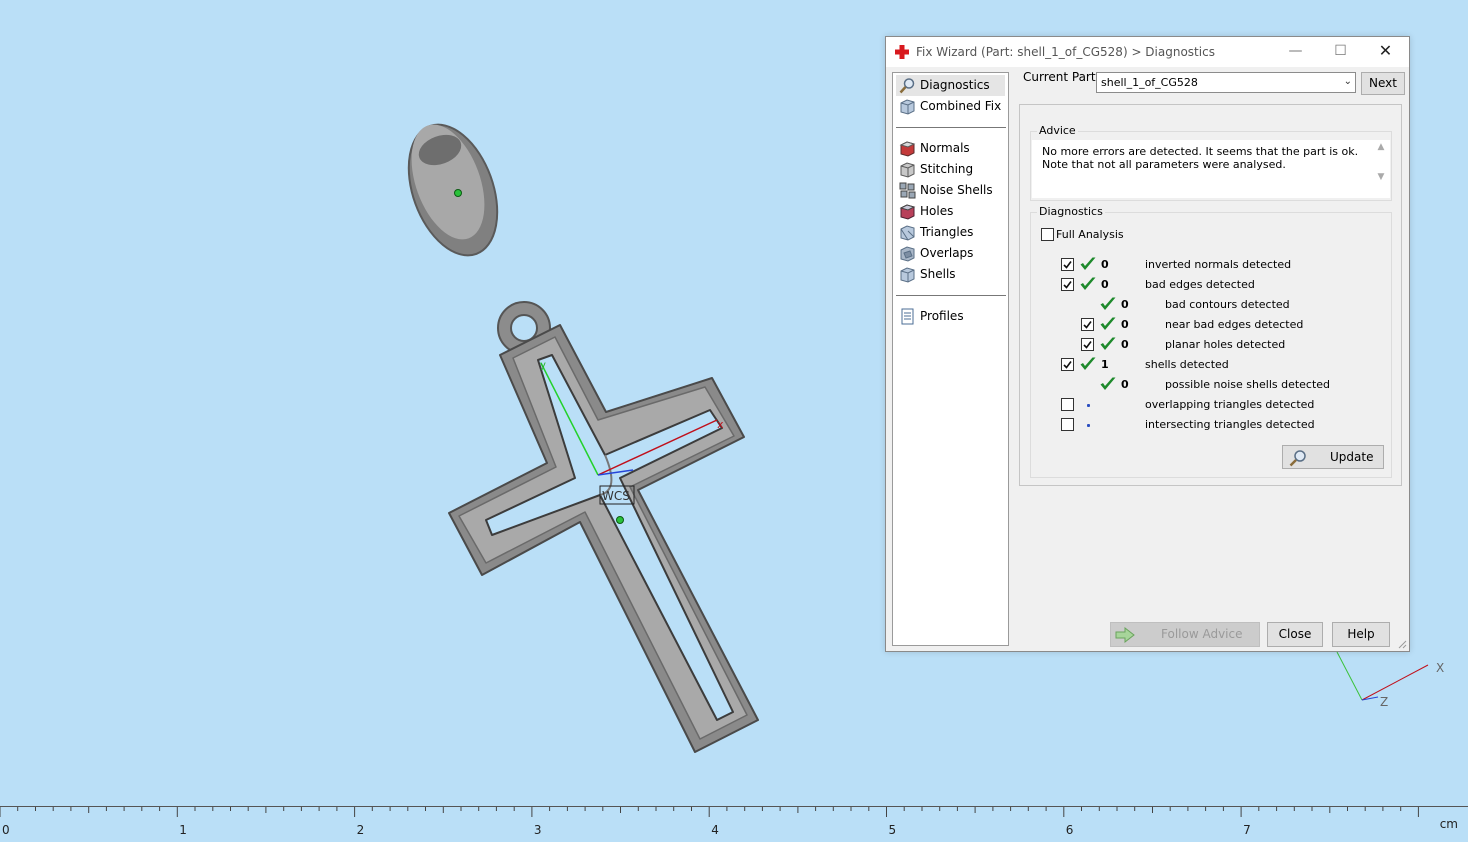 This screenshot has width=1468, height=842. What do you see at coordinates (1381, 147) in the screenshot?
I see `scroll-up-icon: ▲` at bounding box center [1381, 147].